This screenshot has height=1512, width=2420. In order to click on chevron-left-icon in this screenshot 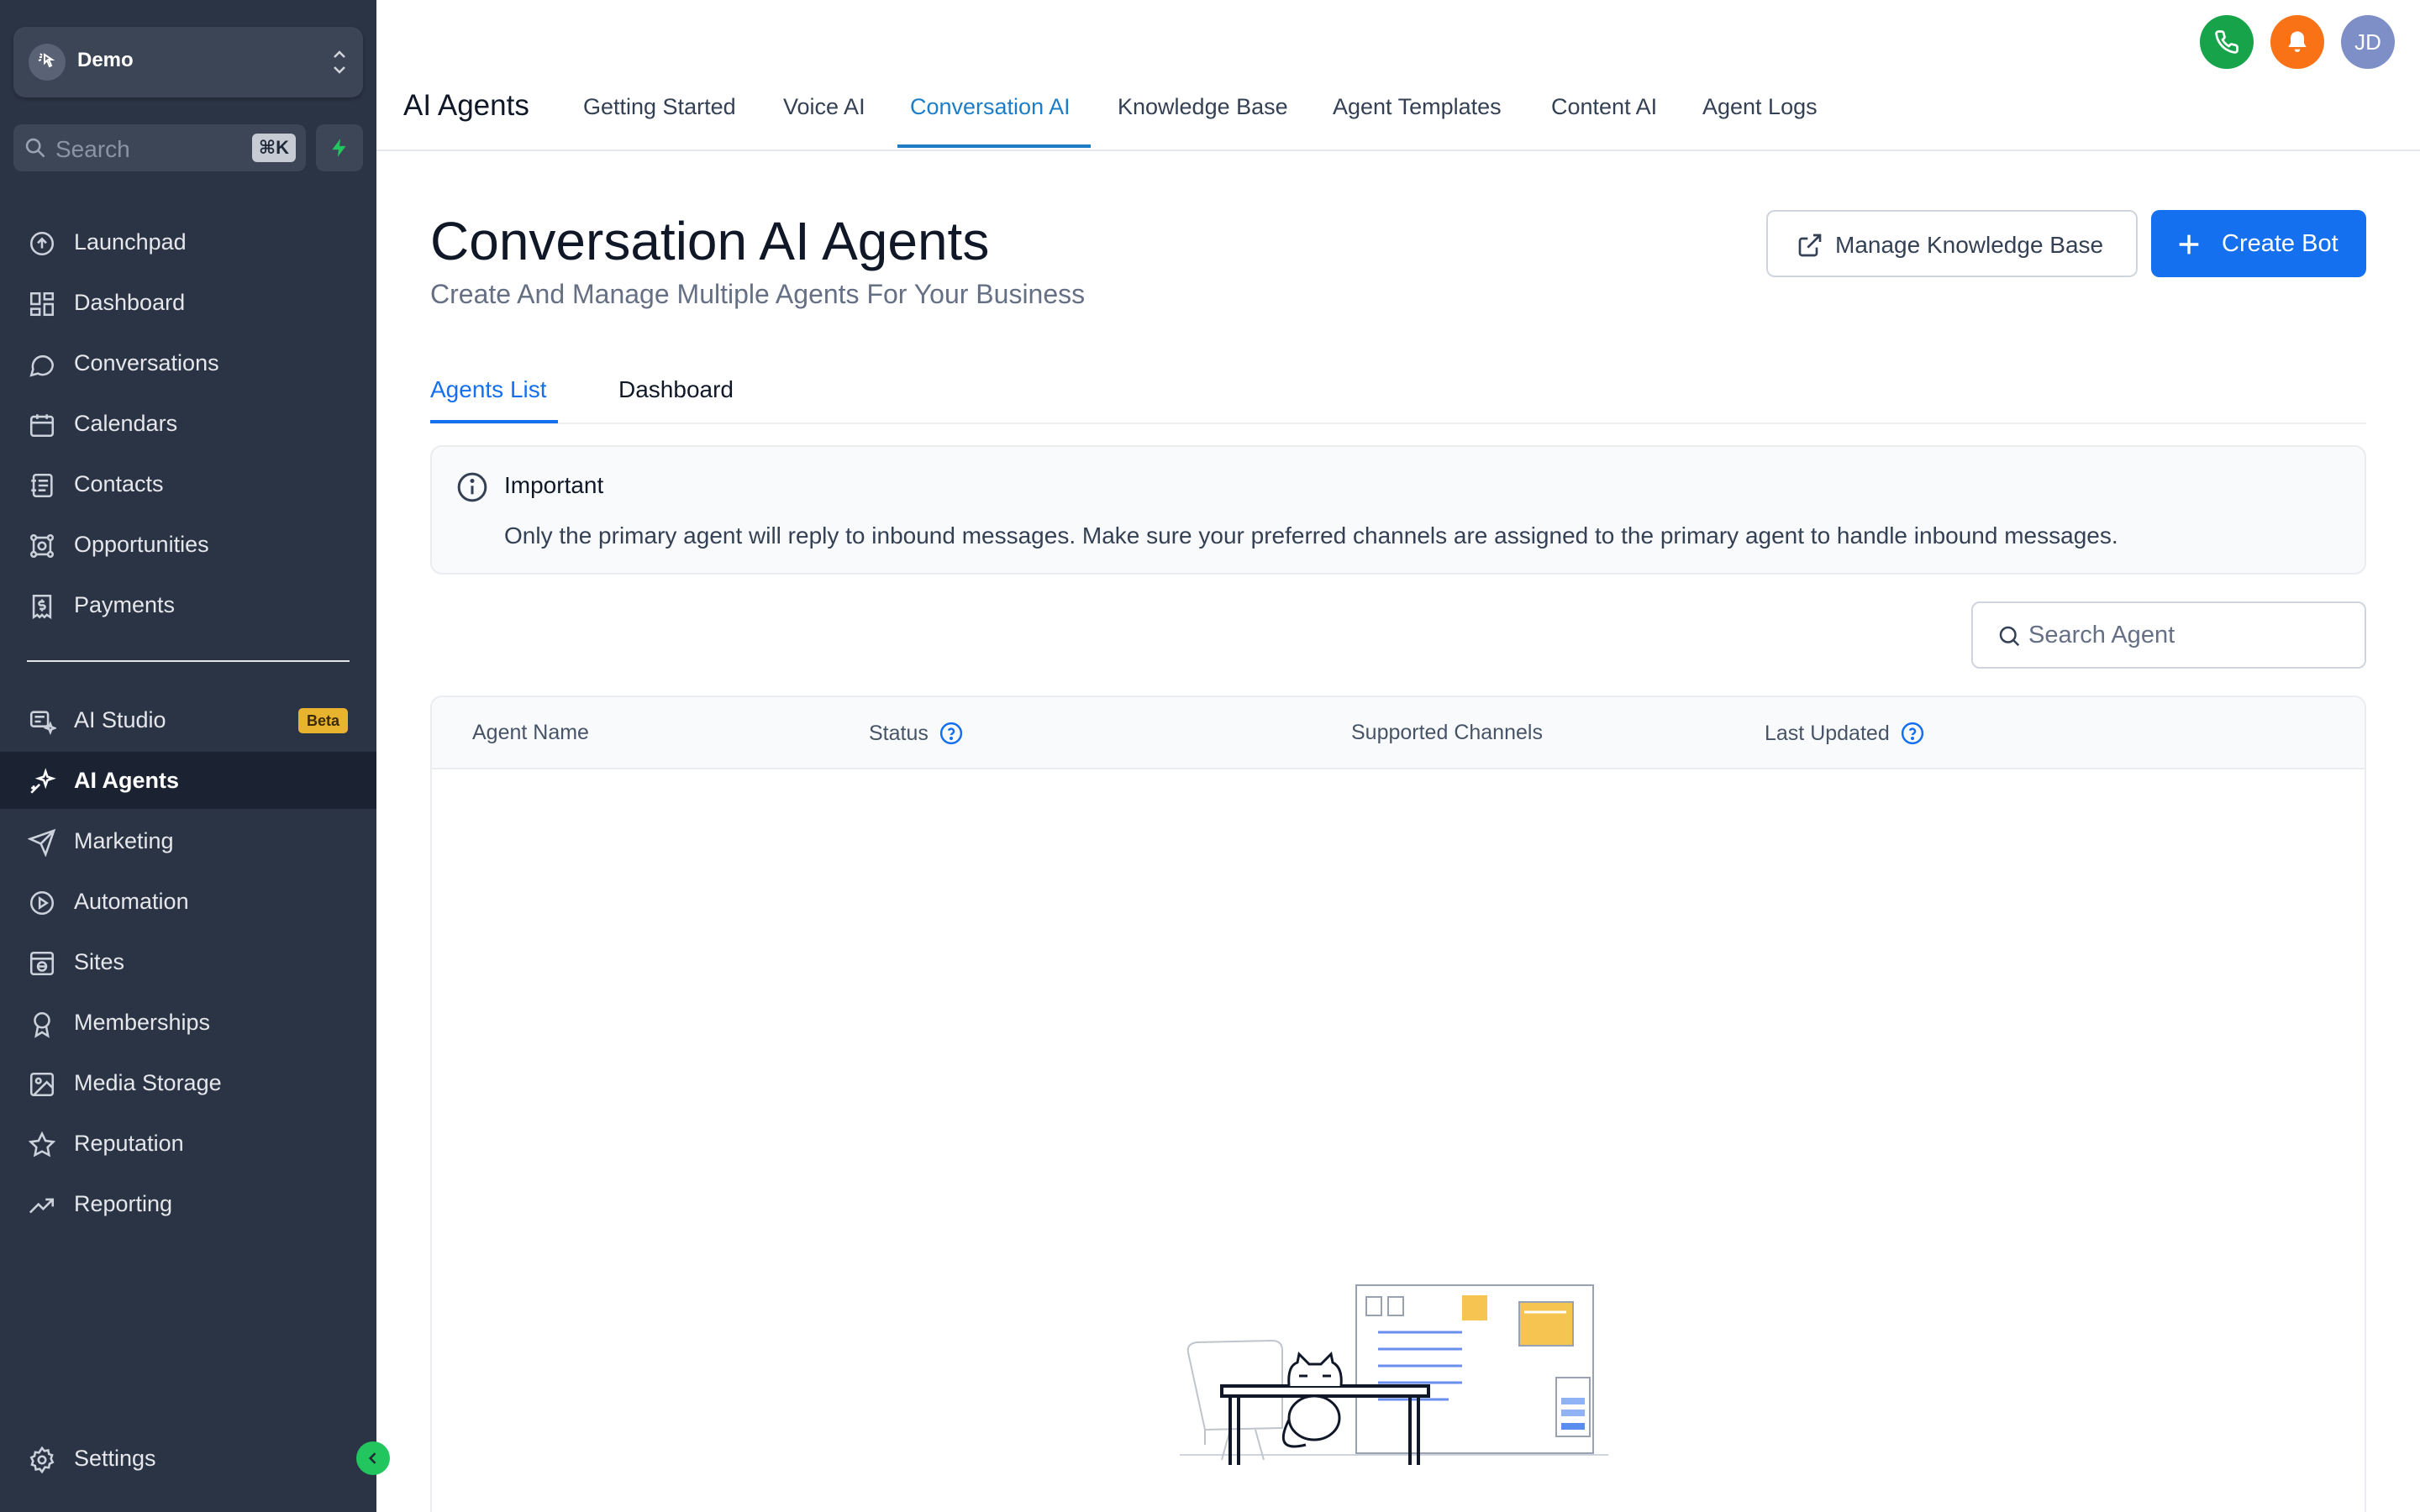, I will do `click(372, 1458)`.